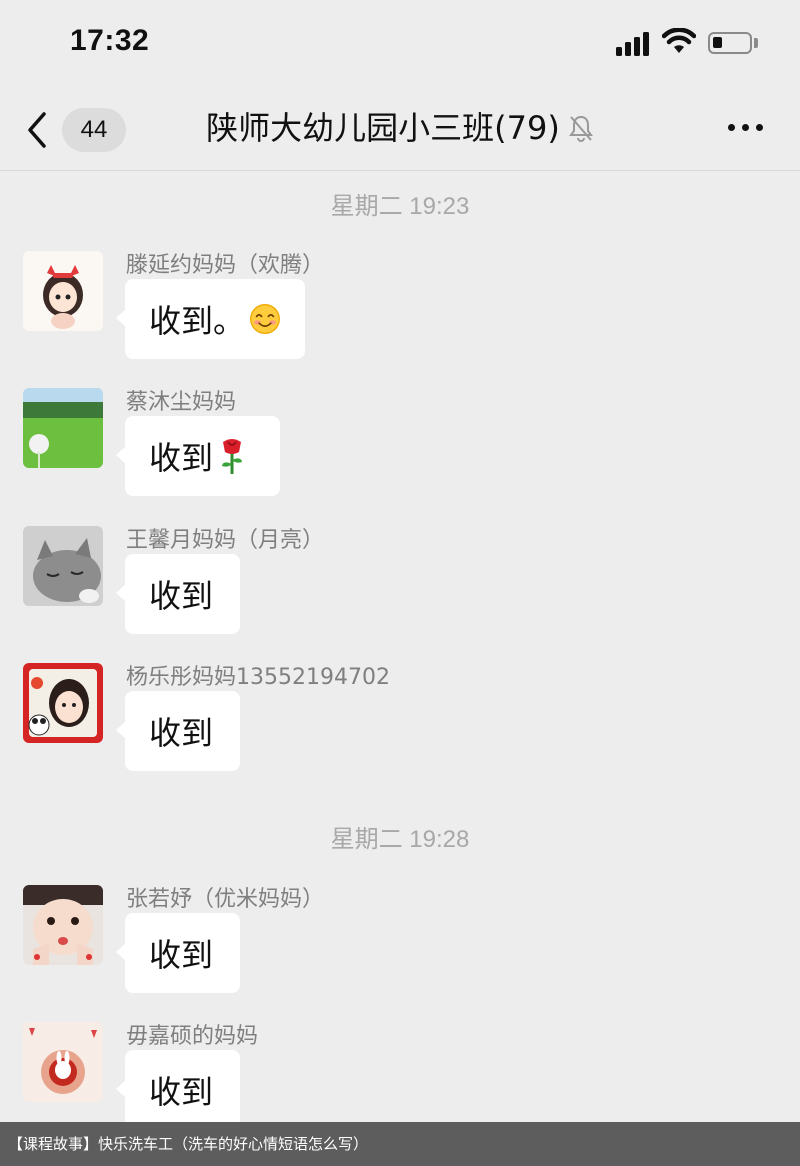 The image size is (800, 1166). Describe the element at coordinates (232, 456) in the screenshot. I see `rose-emoji` at that location.